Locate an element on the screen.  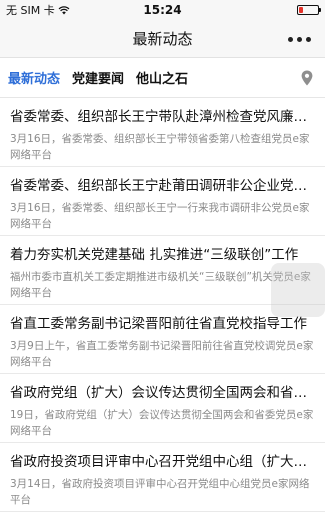
news-title: 省委常委、组织部长王宁赴莆田调研非公企业党建工作 is located at coordinates (162, 186).